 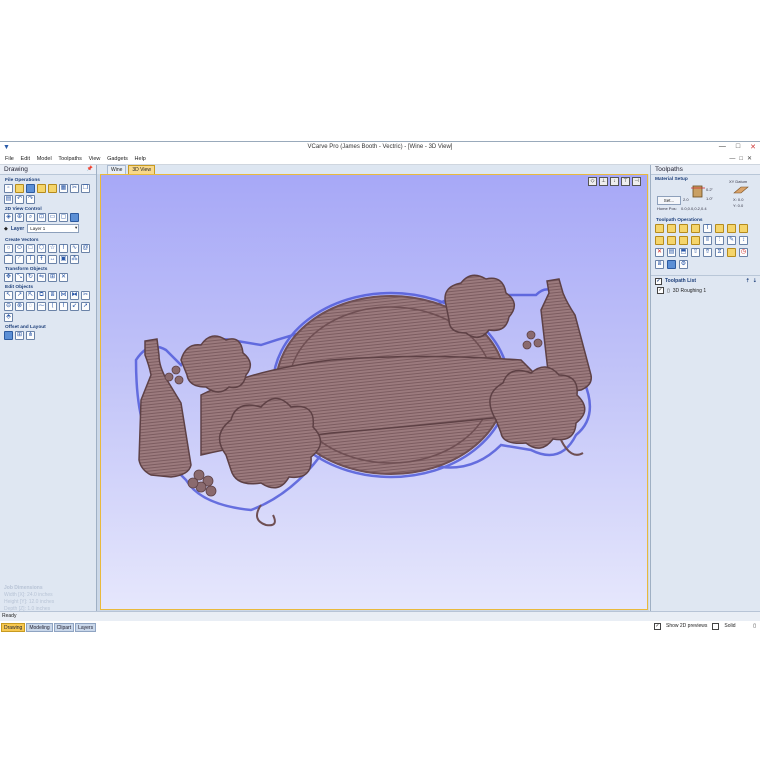 What do you see at coordinates (30, 306) in the screenshot?
I see `close-vector-icon: ◌` at bounding box center [30, 306].